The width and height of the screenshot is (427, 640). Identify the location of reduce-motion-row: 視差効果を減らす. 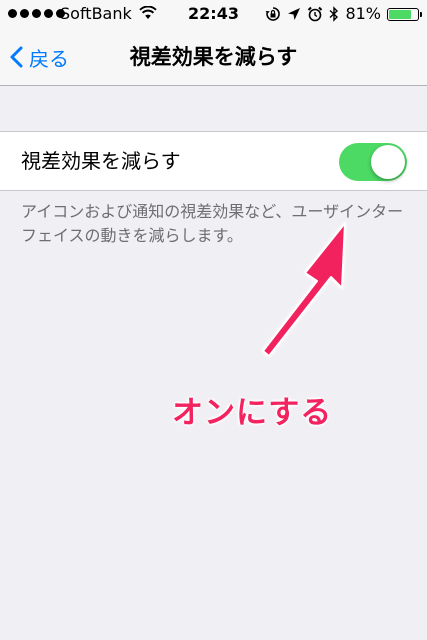
(213, 161).